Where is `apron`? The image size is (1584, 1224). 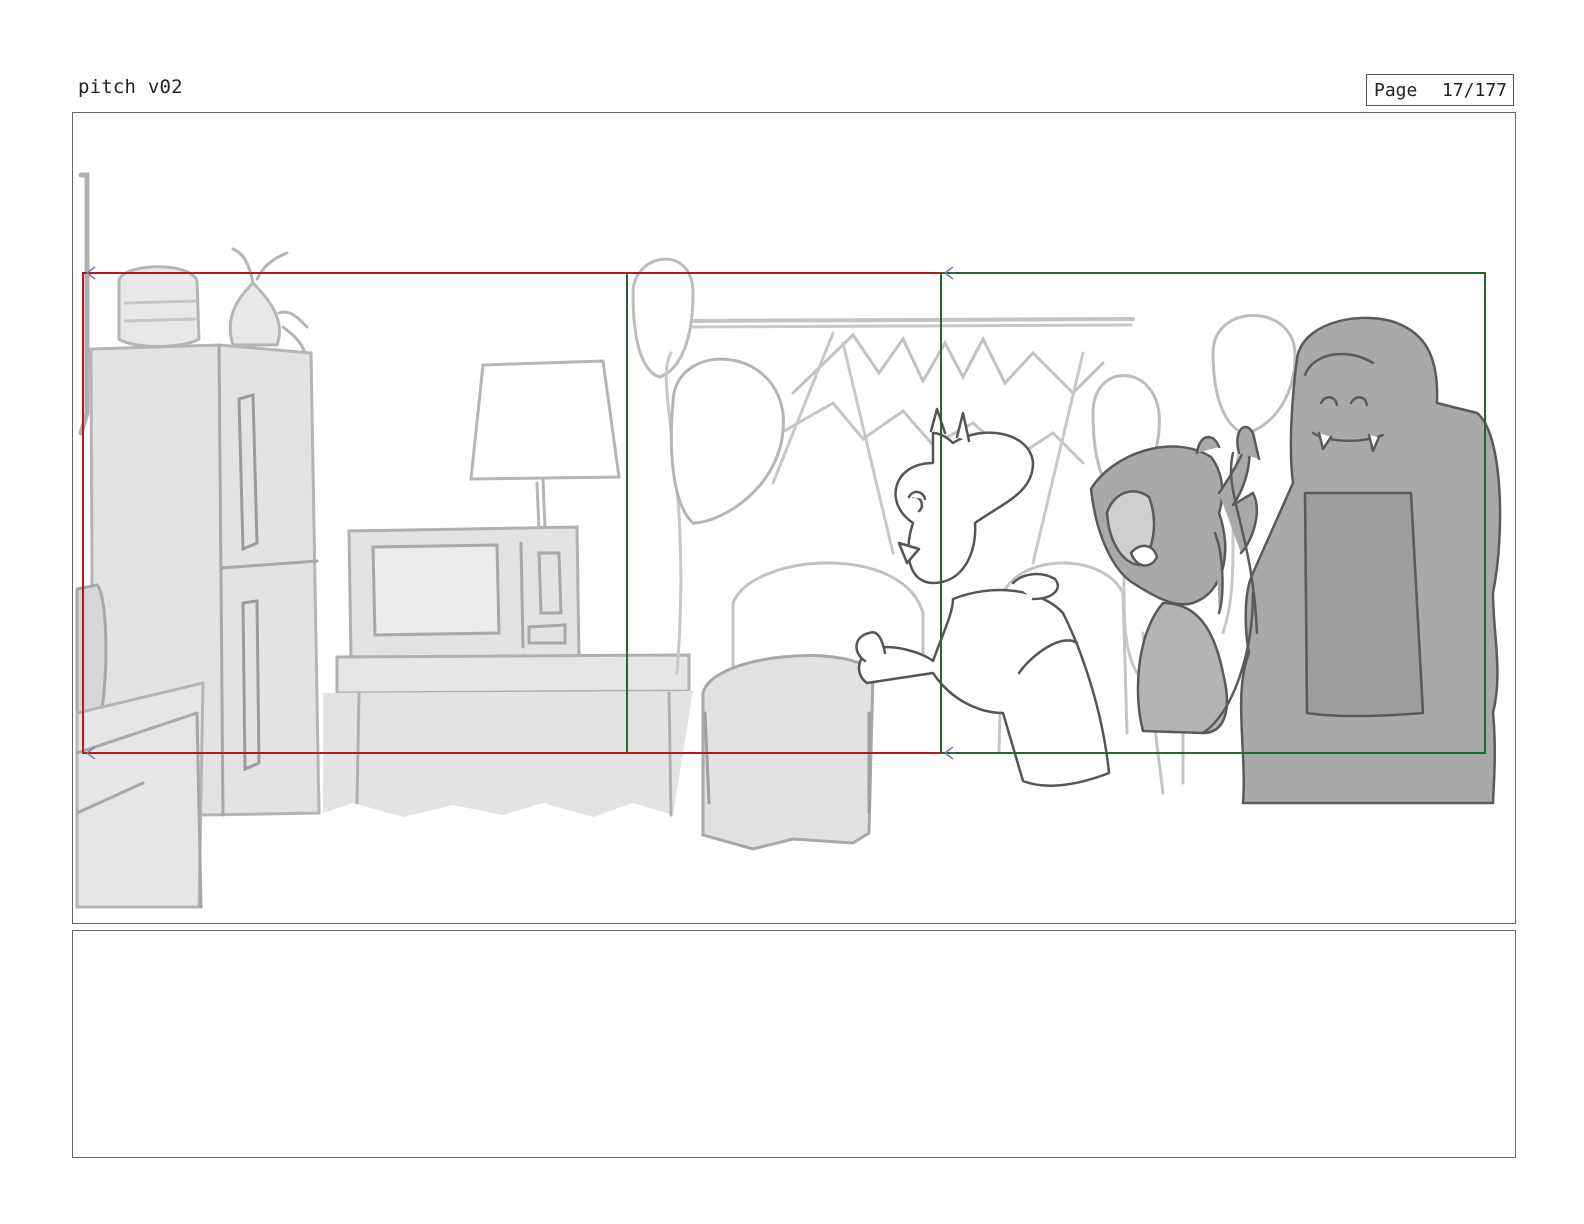 apron is located at coordinates (1364, 604).